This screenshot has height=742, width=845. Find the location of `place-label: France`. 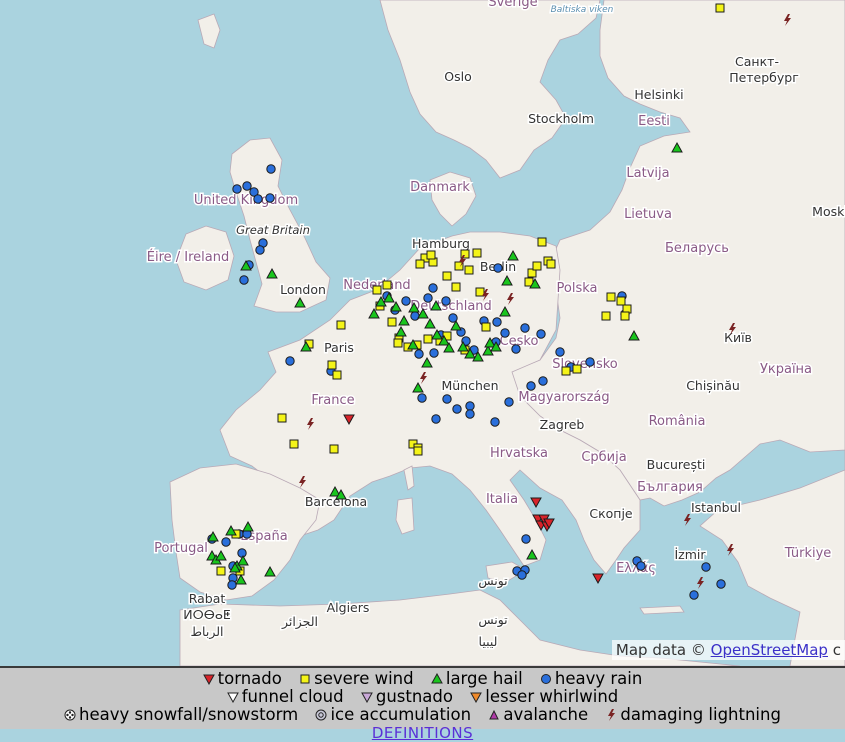

place-label: France is located at coordinates (332, 400).